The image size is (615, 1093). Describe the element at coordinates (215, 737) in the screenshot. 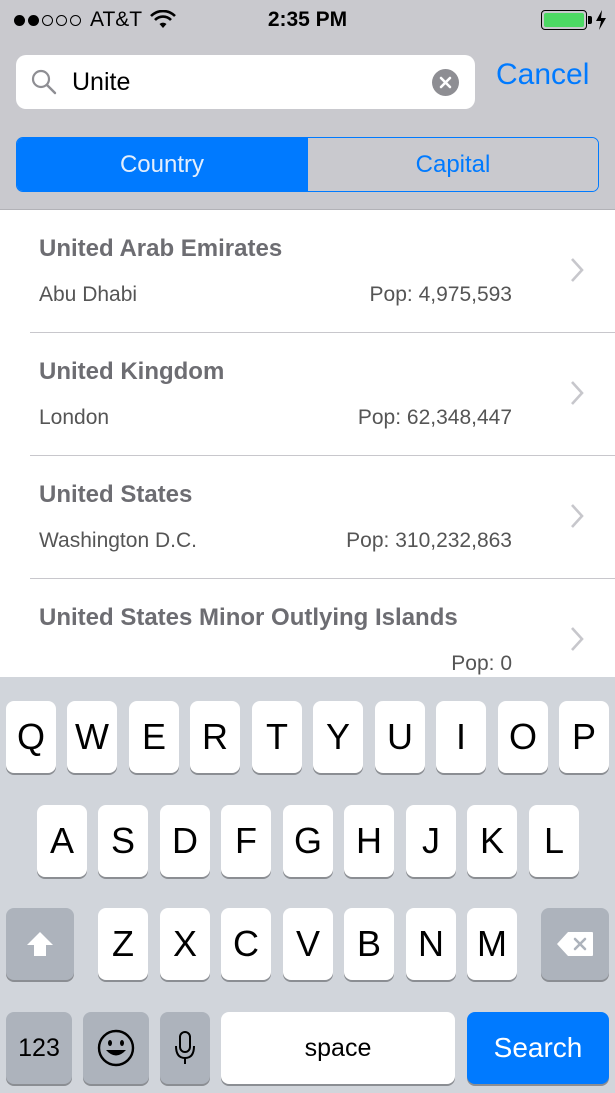

I see `key-r: R` at that location.